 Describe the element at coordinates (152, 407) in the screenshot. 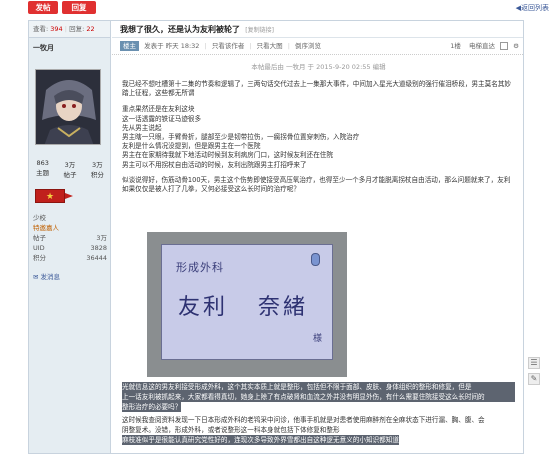

I see `highlight-line: 整形治疗的必要吗？` at that location.